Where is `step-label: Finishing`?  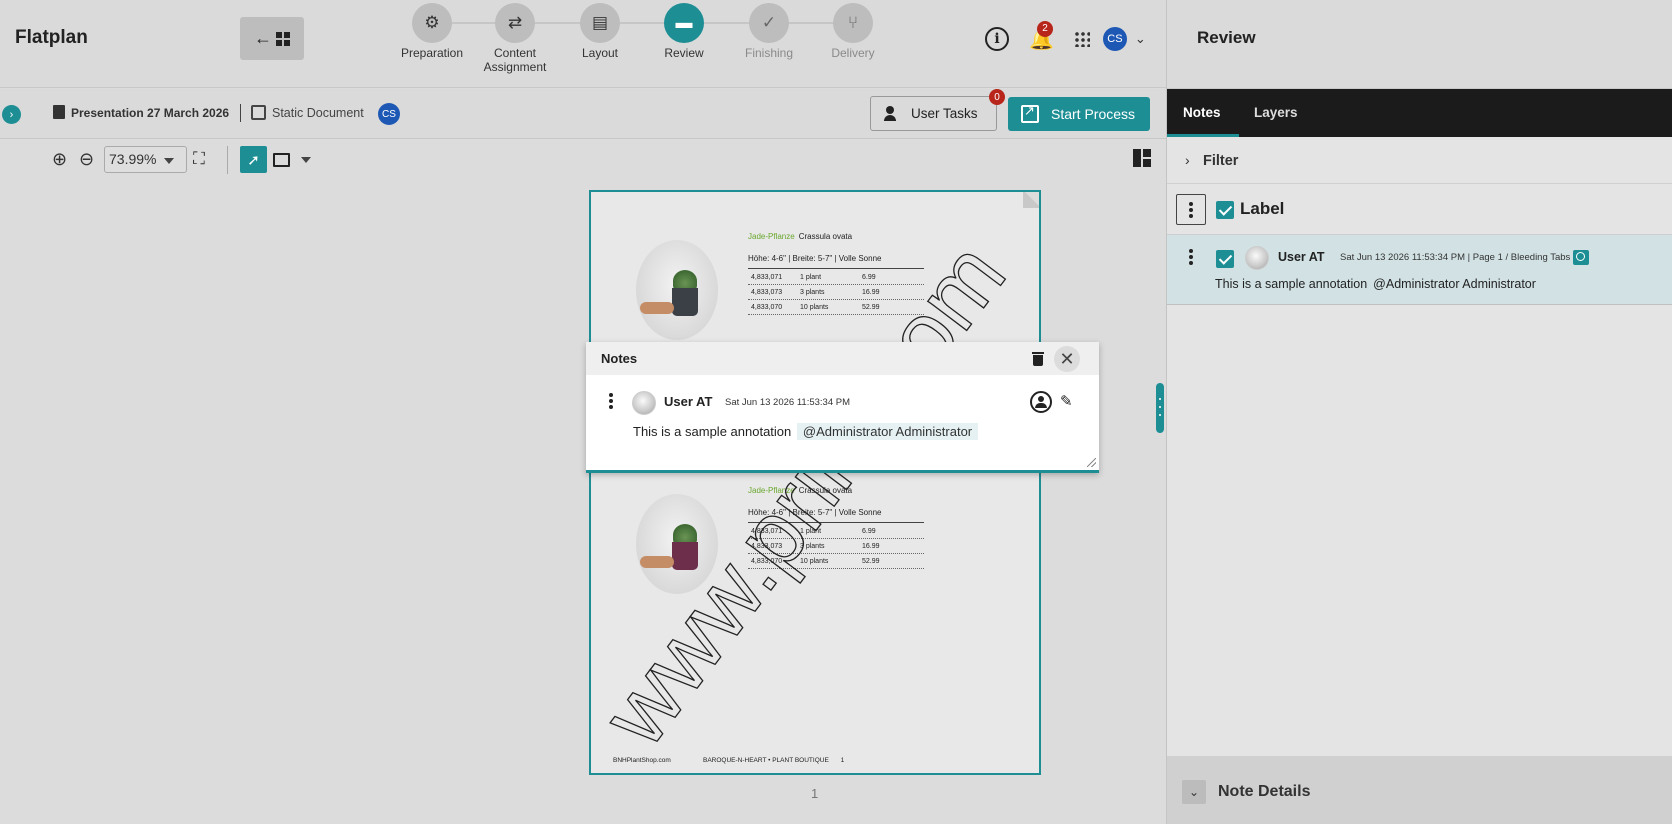
step-label: Finishing is located at coordinates (769, 53).